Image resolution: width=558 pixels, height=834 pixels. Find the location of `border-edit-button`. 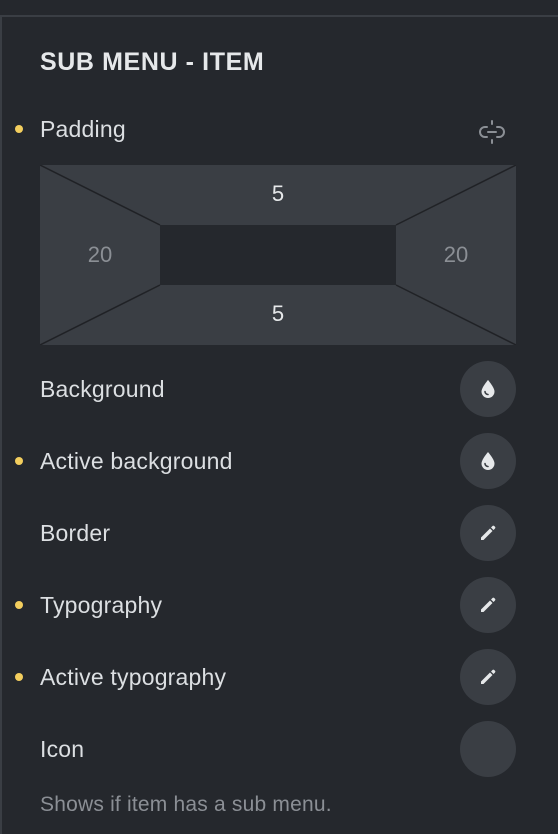

border-edit-button is located at coordinates (488, 533).